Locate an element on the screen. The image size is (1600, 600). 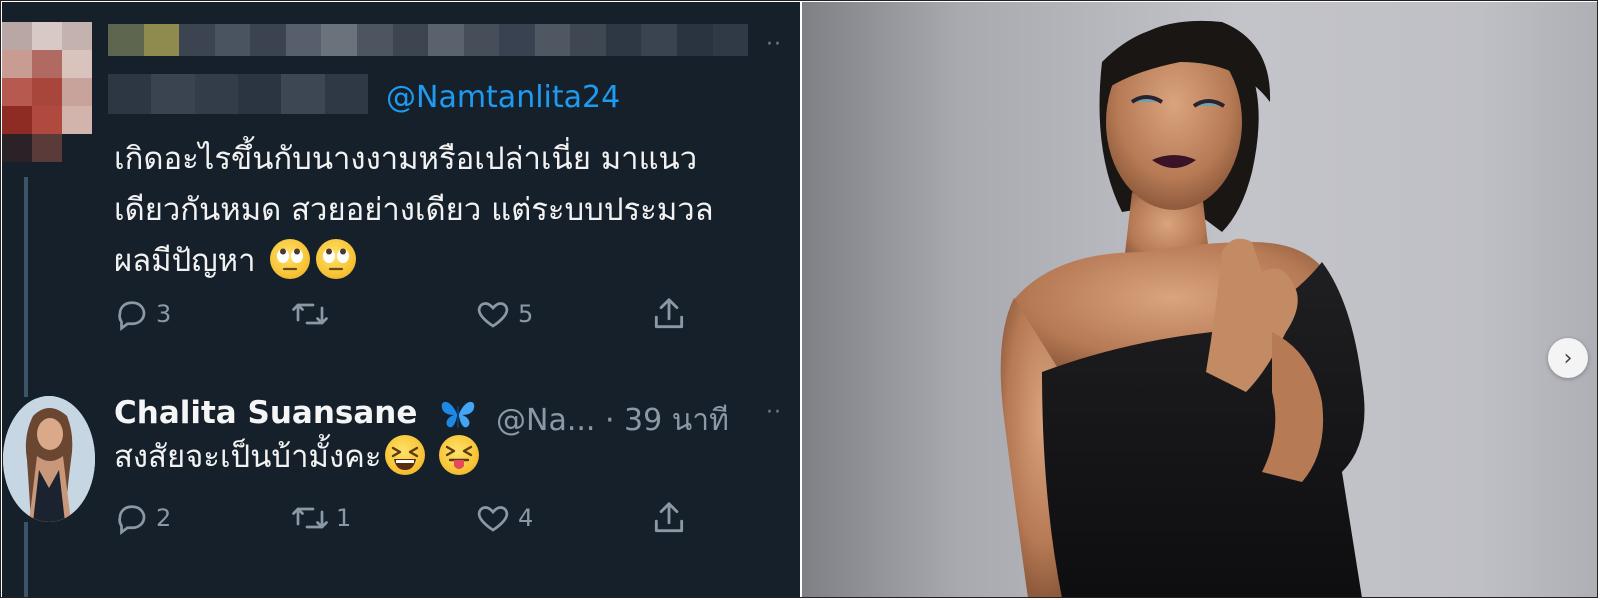
like-count: 5 is located at coordinates (526, 314).